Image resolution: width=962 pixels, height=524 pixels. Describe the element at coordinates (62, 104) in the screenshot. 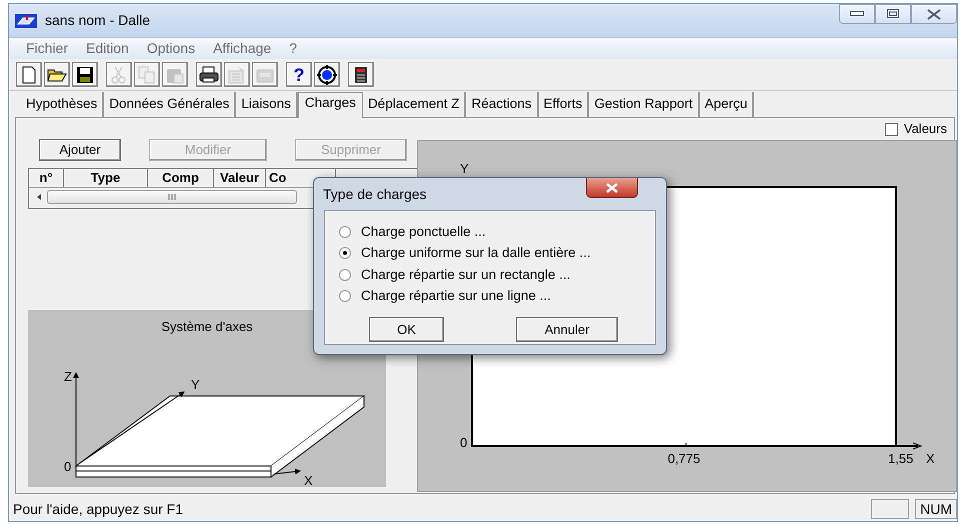

I see `tab: Hypothèses` at that location.